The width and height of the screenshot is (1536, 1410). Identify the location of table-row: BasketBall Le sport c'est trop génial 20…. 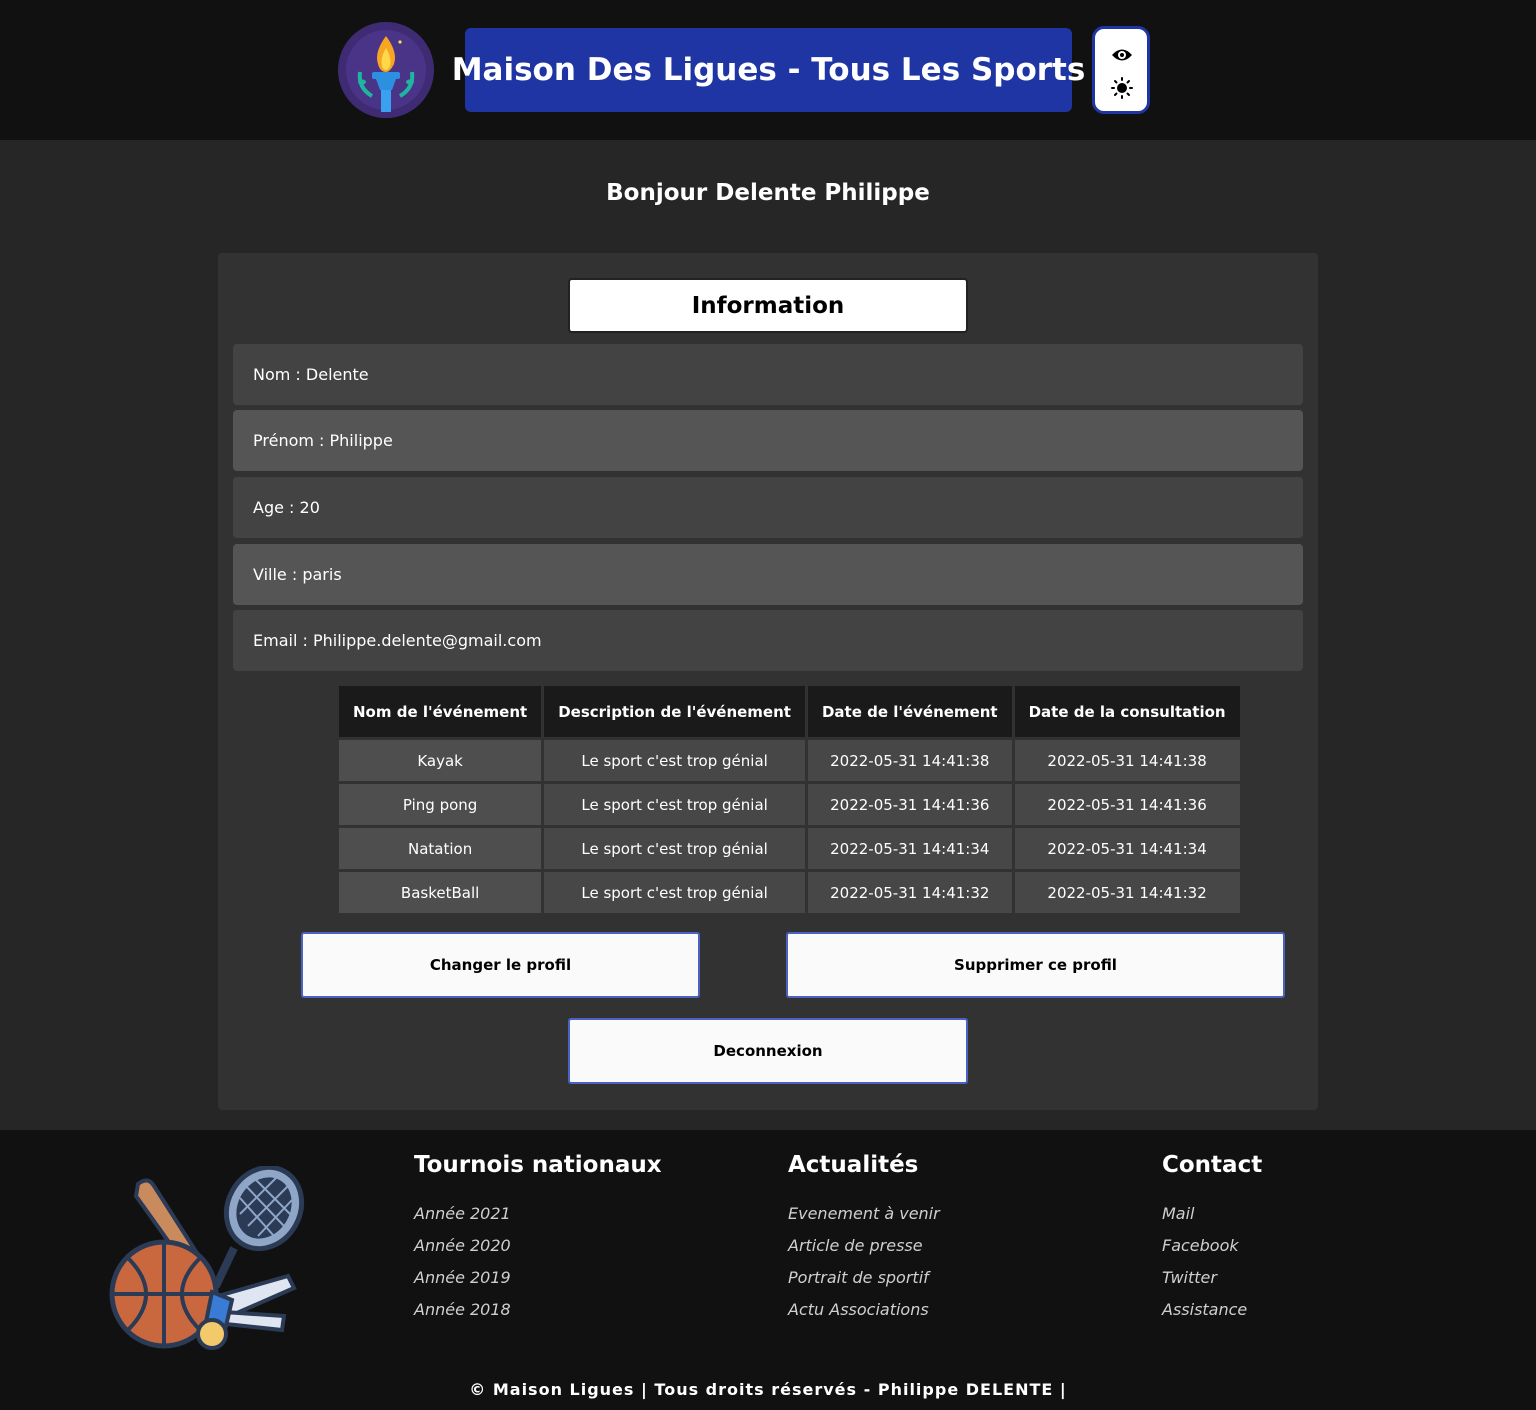
(789, 892).